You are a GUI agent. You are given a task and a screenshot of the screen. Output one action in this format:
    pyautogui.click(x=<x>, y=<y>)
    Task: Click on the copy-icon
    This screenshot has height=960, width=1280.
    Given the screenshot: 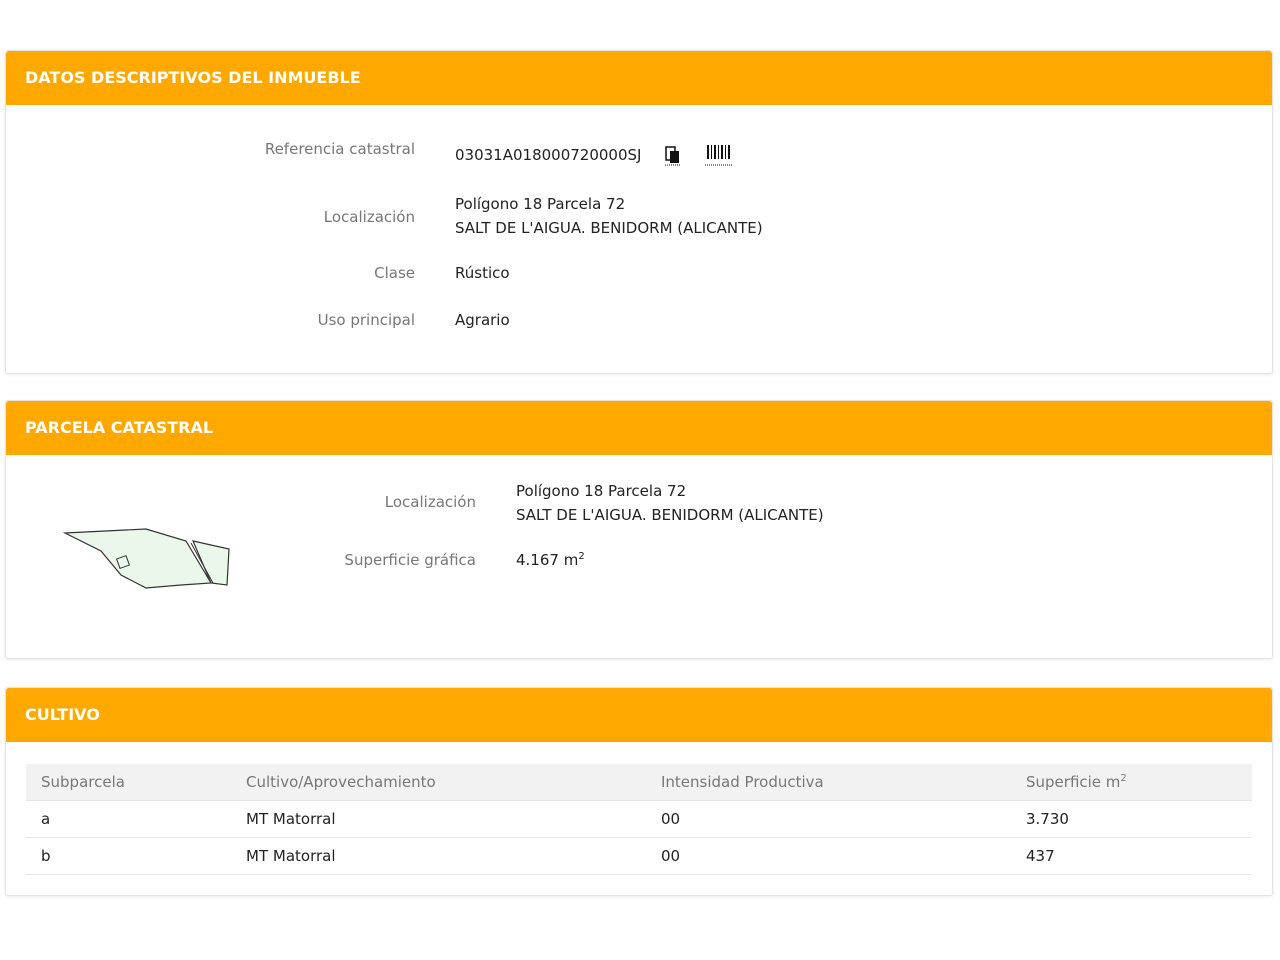 What is the action you would take?
    pyautogui.click(x=673, y=158)
    